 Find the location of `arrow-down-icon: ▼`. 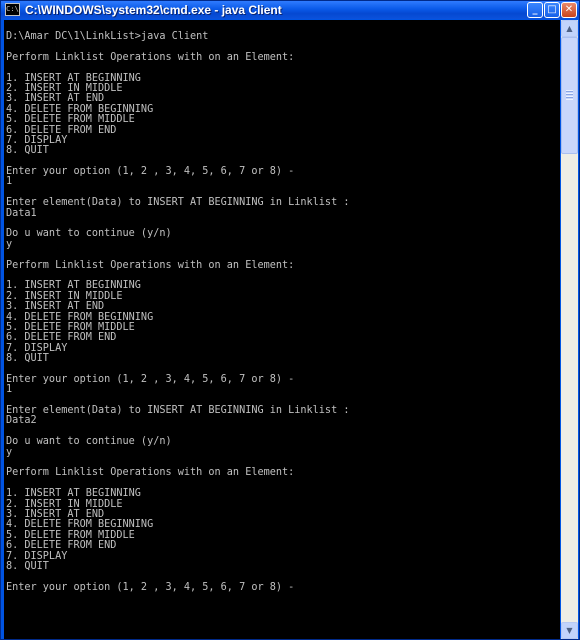

arrow-down-icon: ▼ is located at coordinates (569, 630).